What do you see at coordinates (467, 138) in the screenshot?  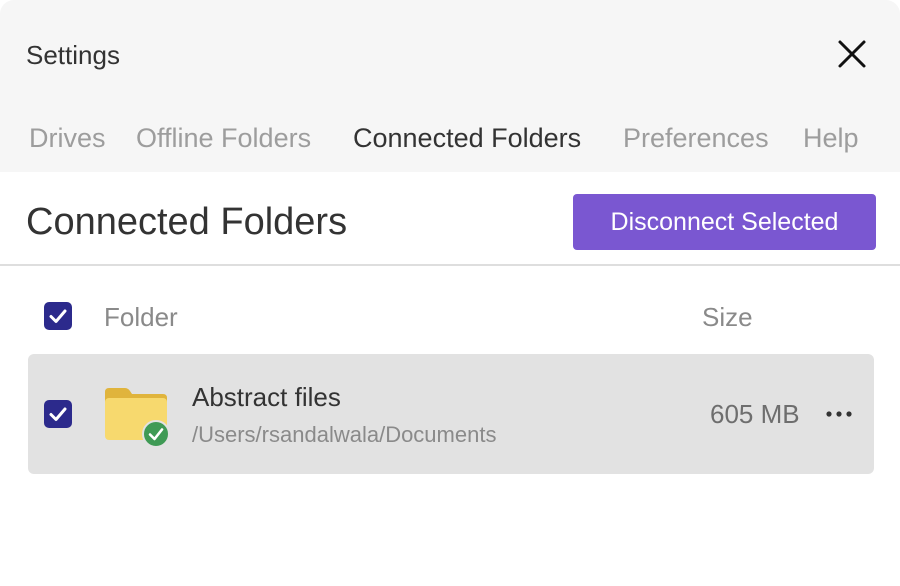 I see `tab-connected-folders: Connected Folders` at bounding box center [467, 138].